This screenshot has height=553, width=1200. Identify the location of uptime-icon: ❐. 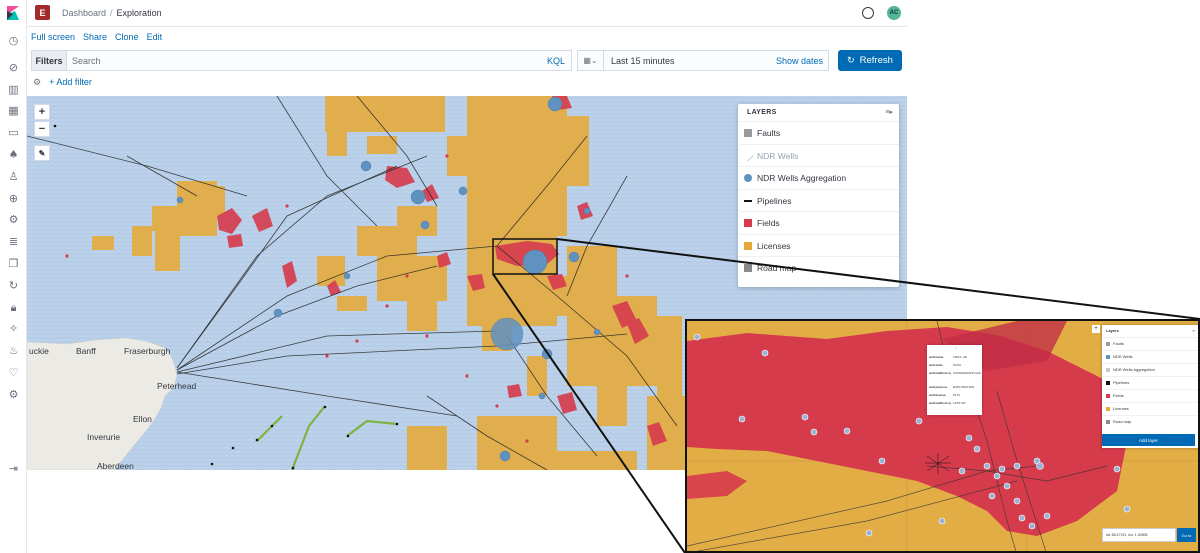
(13, 263).